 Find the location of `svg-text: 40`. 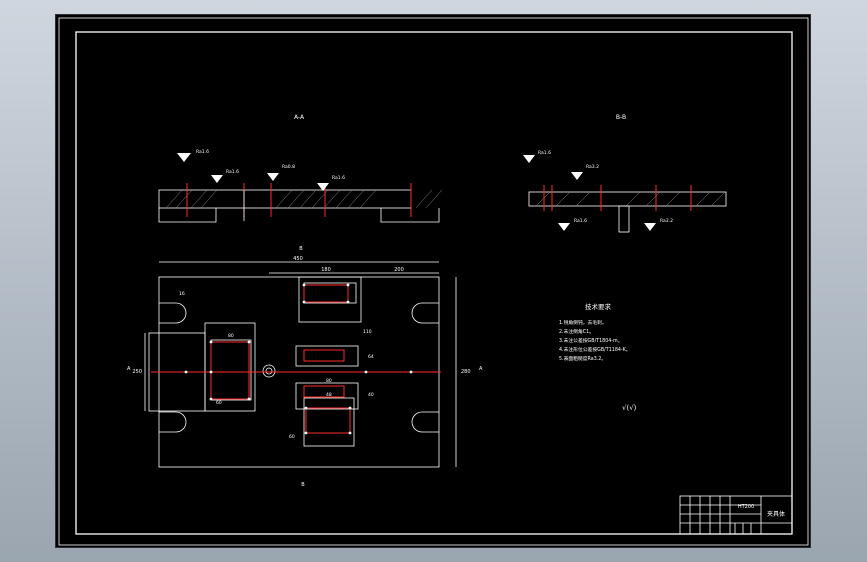

svg-text: 40 is located at coordinates (371, 395).